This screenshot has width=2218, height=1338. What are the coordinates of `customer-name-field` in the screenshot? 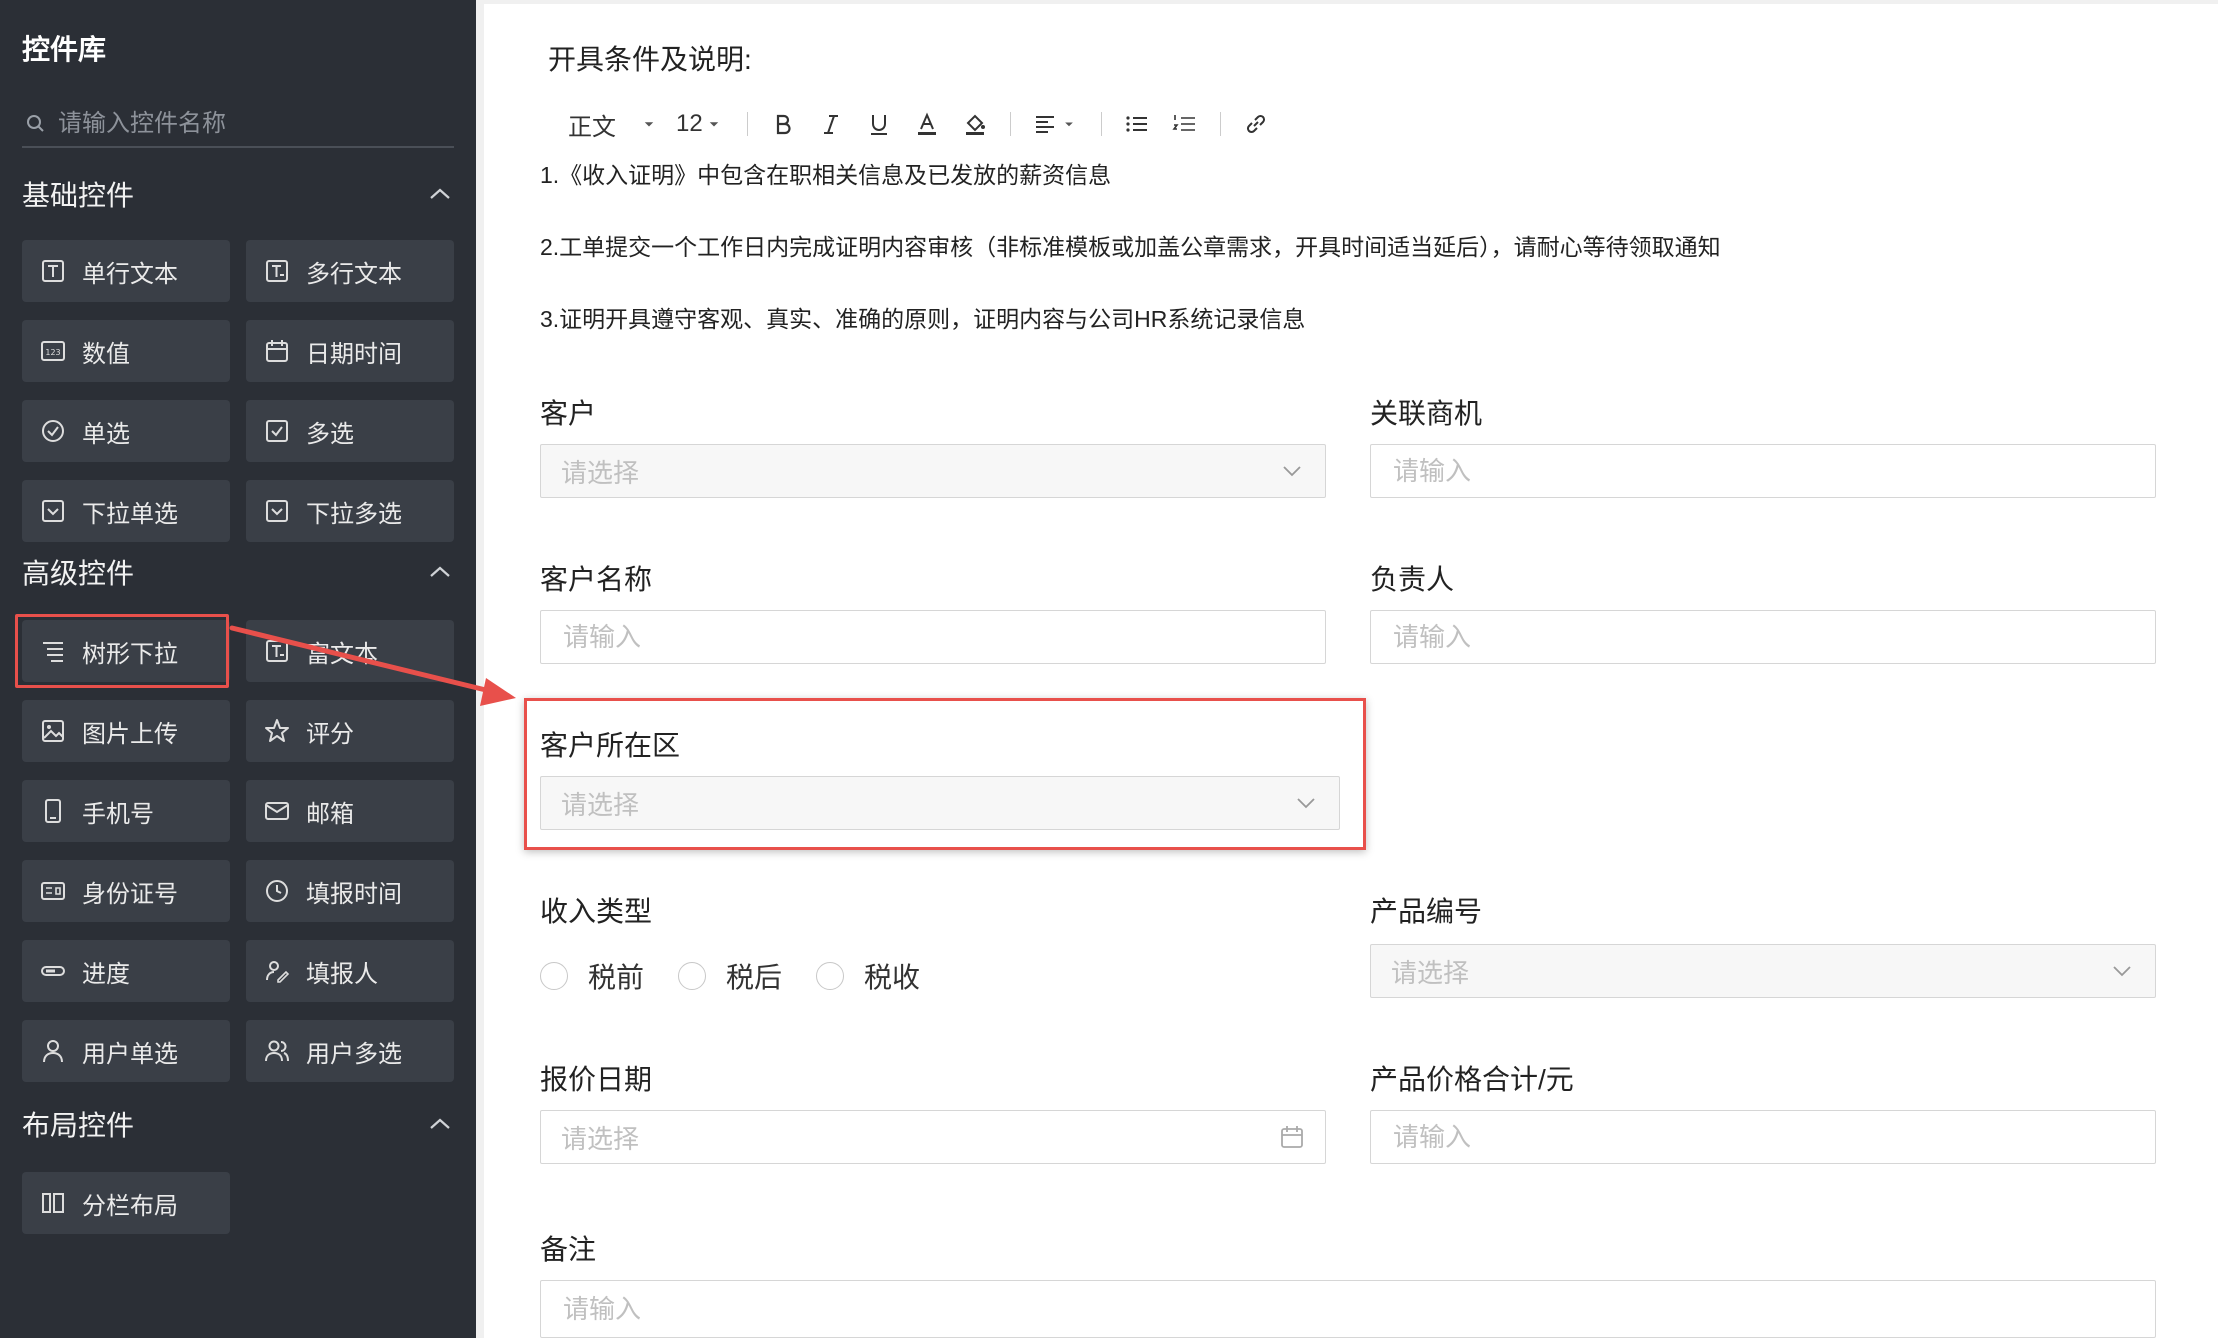 It's located at (933, 637).